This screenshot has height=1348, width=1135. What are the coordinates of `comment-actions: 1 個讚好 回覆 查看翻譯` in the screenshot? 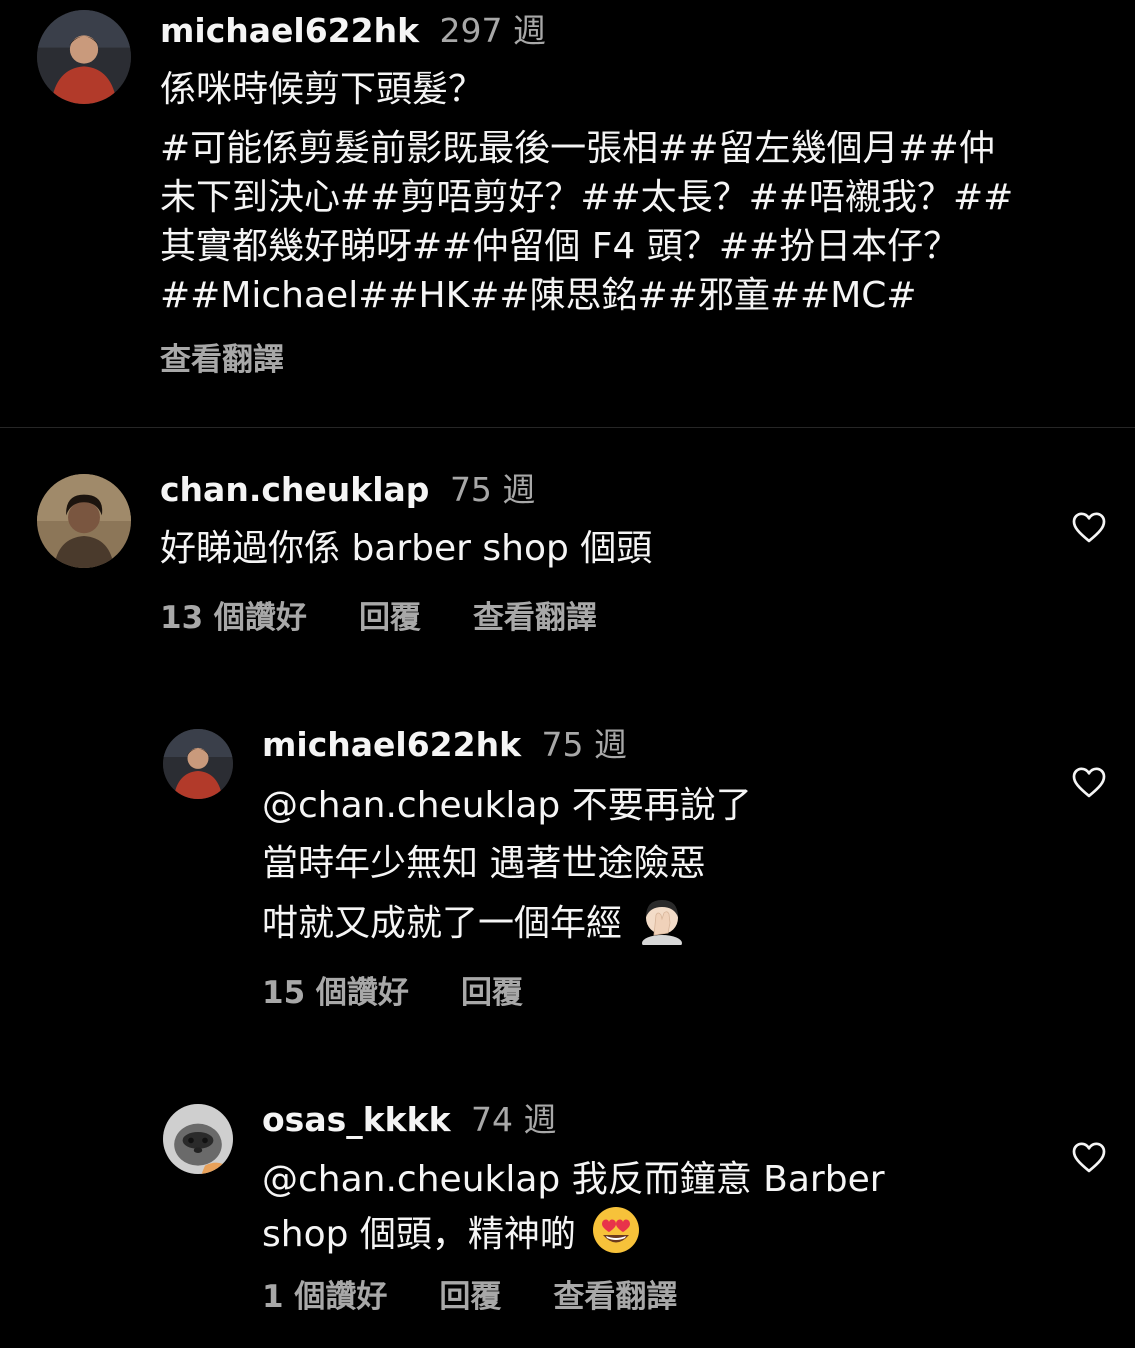 It's located at (495, 1297).